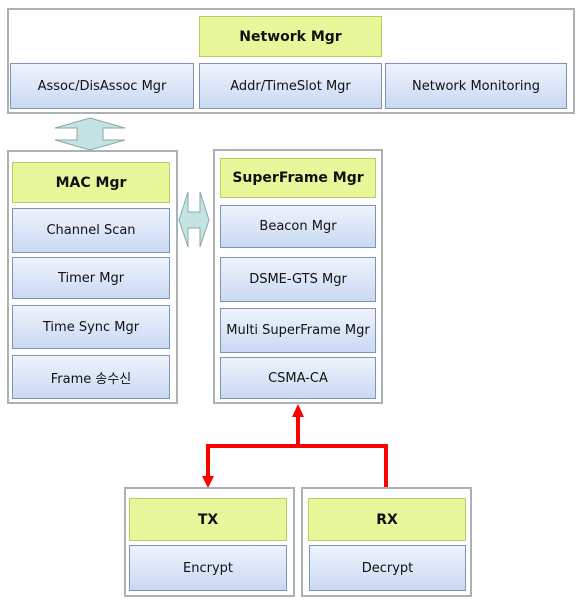 Image resolution: width=582 pixels, height=603 pixels. What do you see at coordinates (194, 219) in the screenshot?
I see `horizontal-bidirectional-arrow` at bounding box center [194, 219].